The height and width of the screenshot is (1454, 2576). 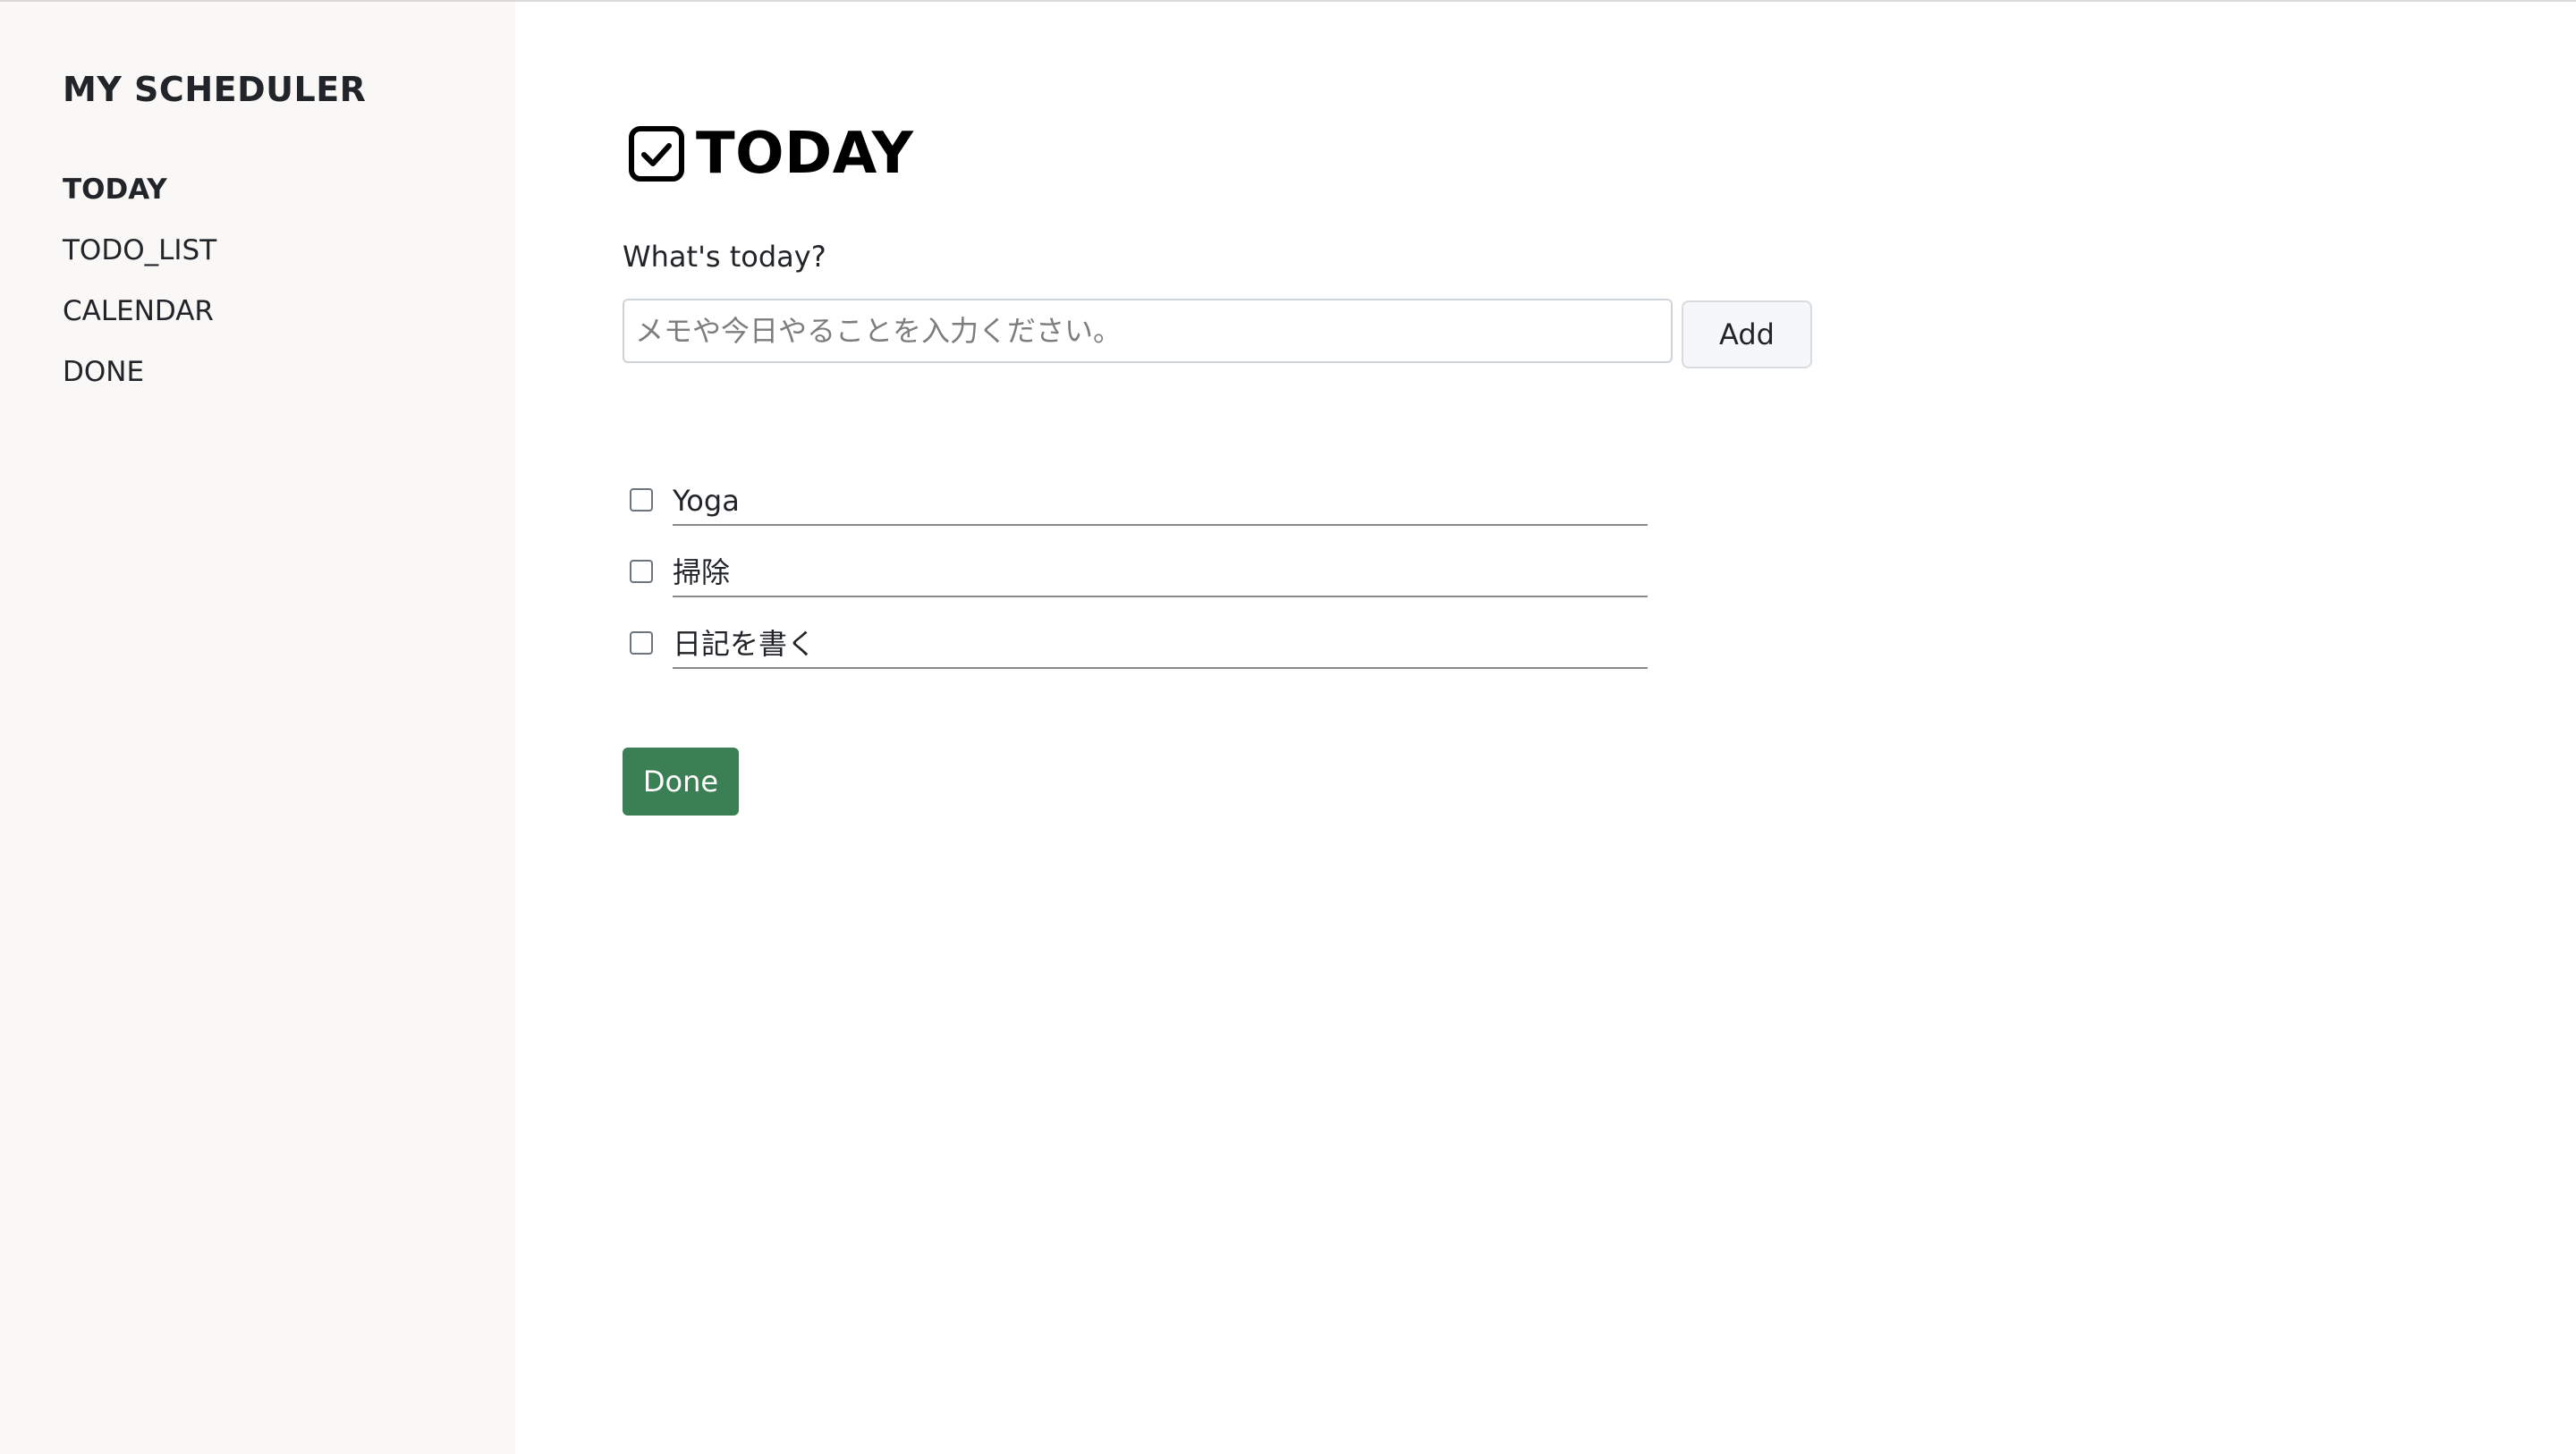 I want to click on page-header: TODAY, so click(x=768, y=154).